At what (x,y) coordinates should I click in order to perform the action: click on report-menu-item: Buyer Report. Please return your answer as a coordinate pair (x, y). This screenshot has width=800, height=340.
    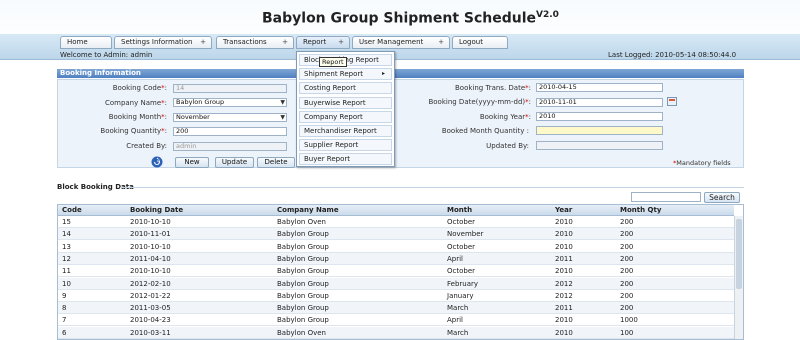
    Looking at the image, I should click on (345, 159).